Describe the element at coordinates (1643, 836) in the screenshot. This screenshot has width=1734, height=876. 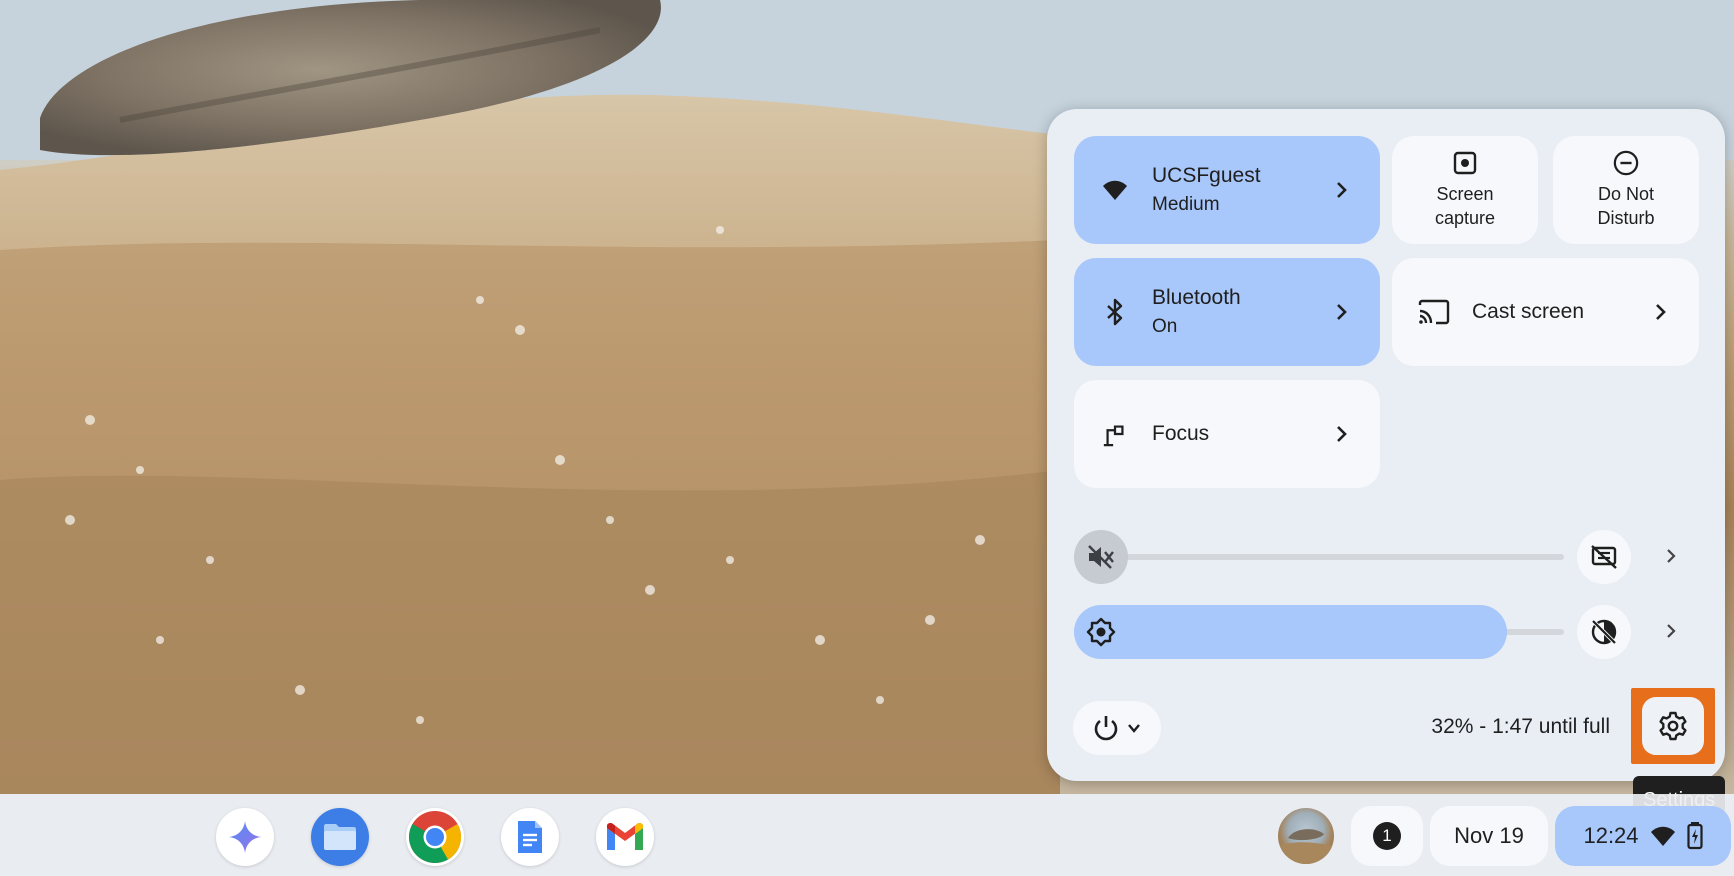
I see `status-area-button: 12:24` at that location.